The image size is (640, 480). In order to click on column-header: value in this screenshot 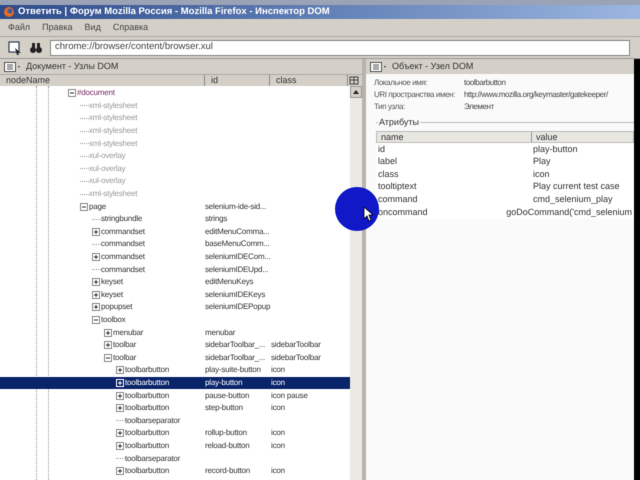, I will do `click(582, 137)`.